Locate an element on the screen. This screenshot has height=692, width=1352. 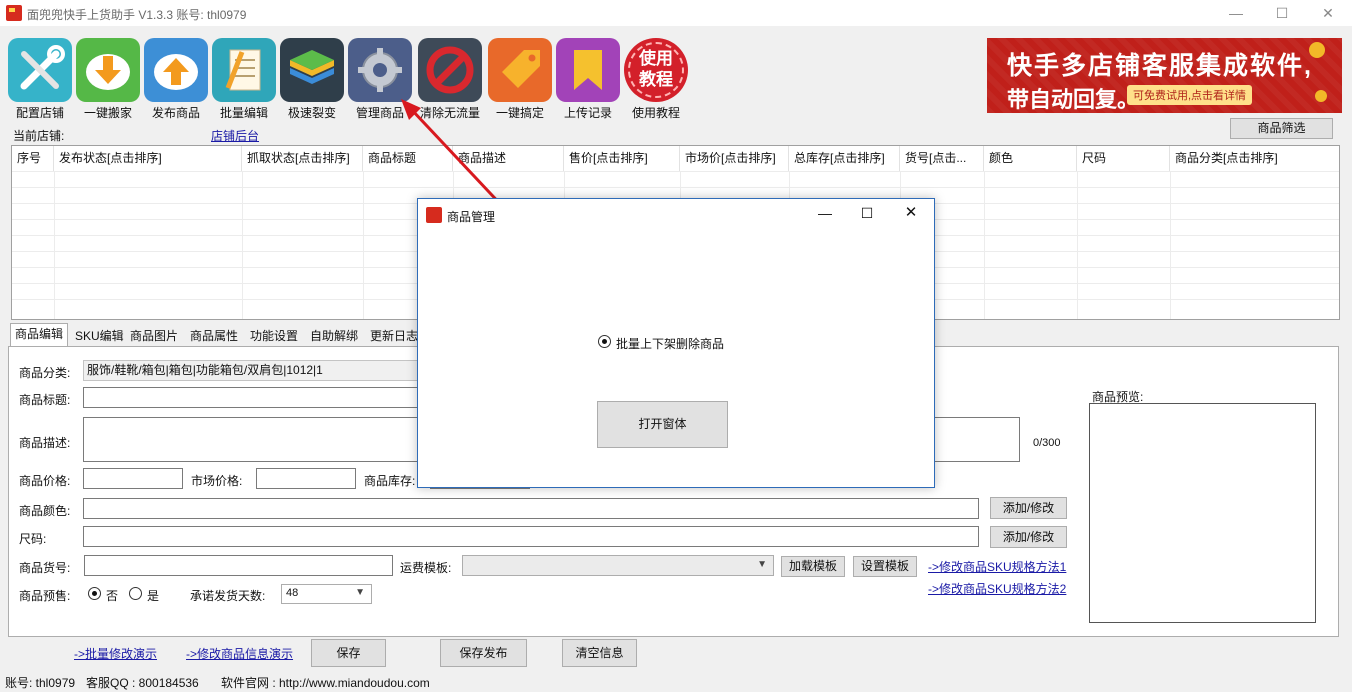
tab-sku-edit: SKU编辑 is located at coordinates (99, 335).